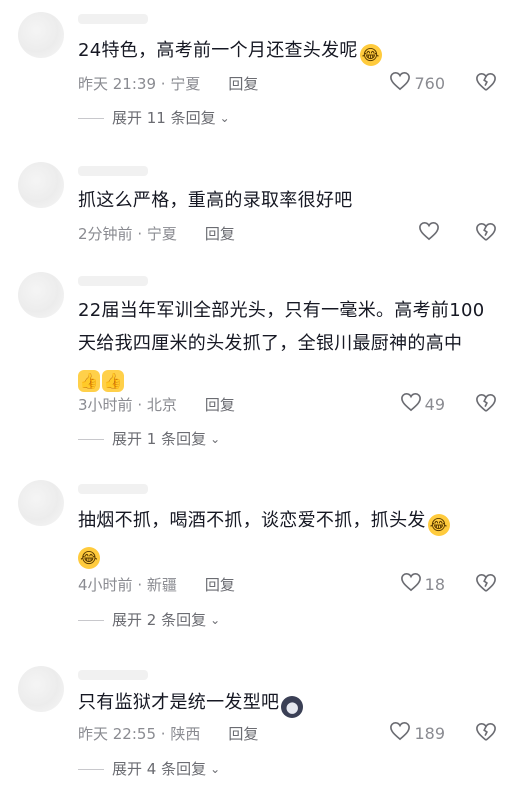  I want to click on comment-location: 新疆, so click(161, 585).